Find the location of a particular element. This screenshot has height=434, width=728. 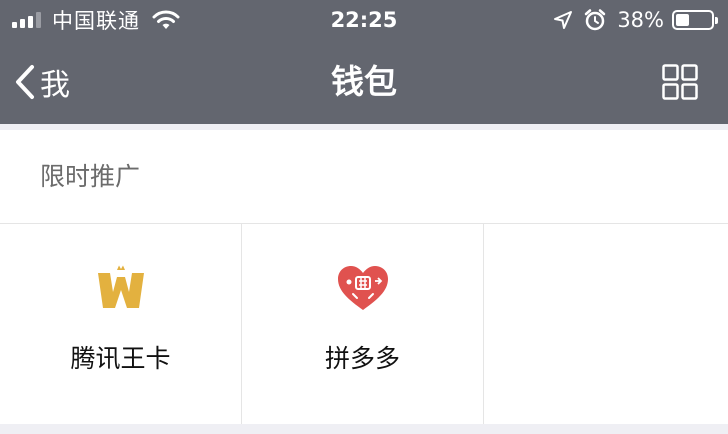

location-arrow-icon is located at coordinates (563, 20).